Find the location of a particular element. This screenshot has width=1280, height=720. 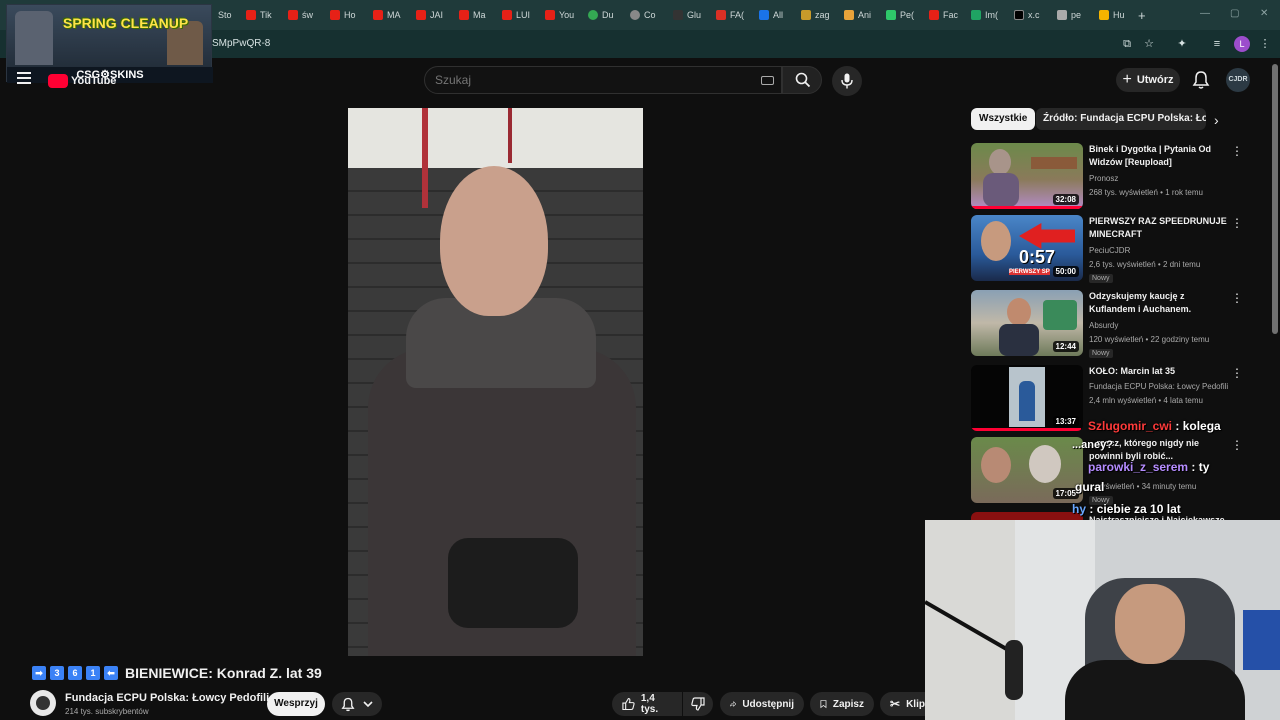

browser-tab: Hu is located at coordinates (1114, 15).